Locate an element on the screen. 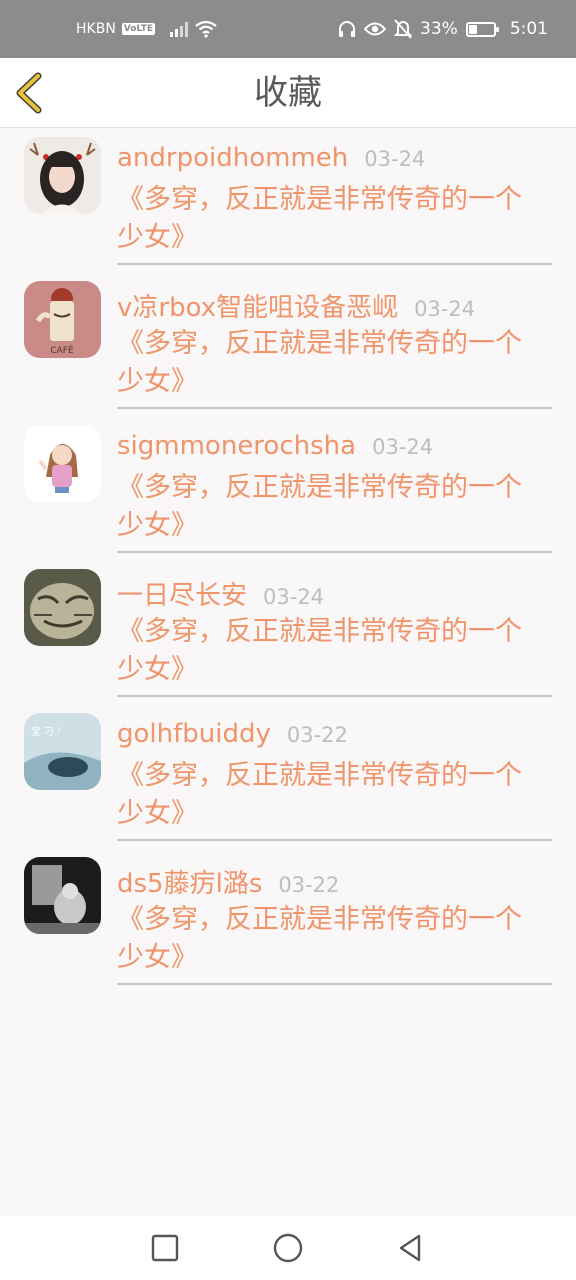  clock: 5:01 is located at coordinates (528, 29).